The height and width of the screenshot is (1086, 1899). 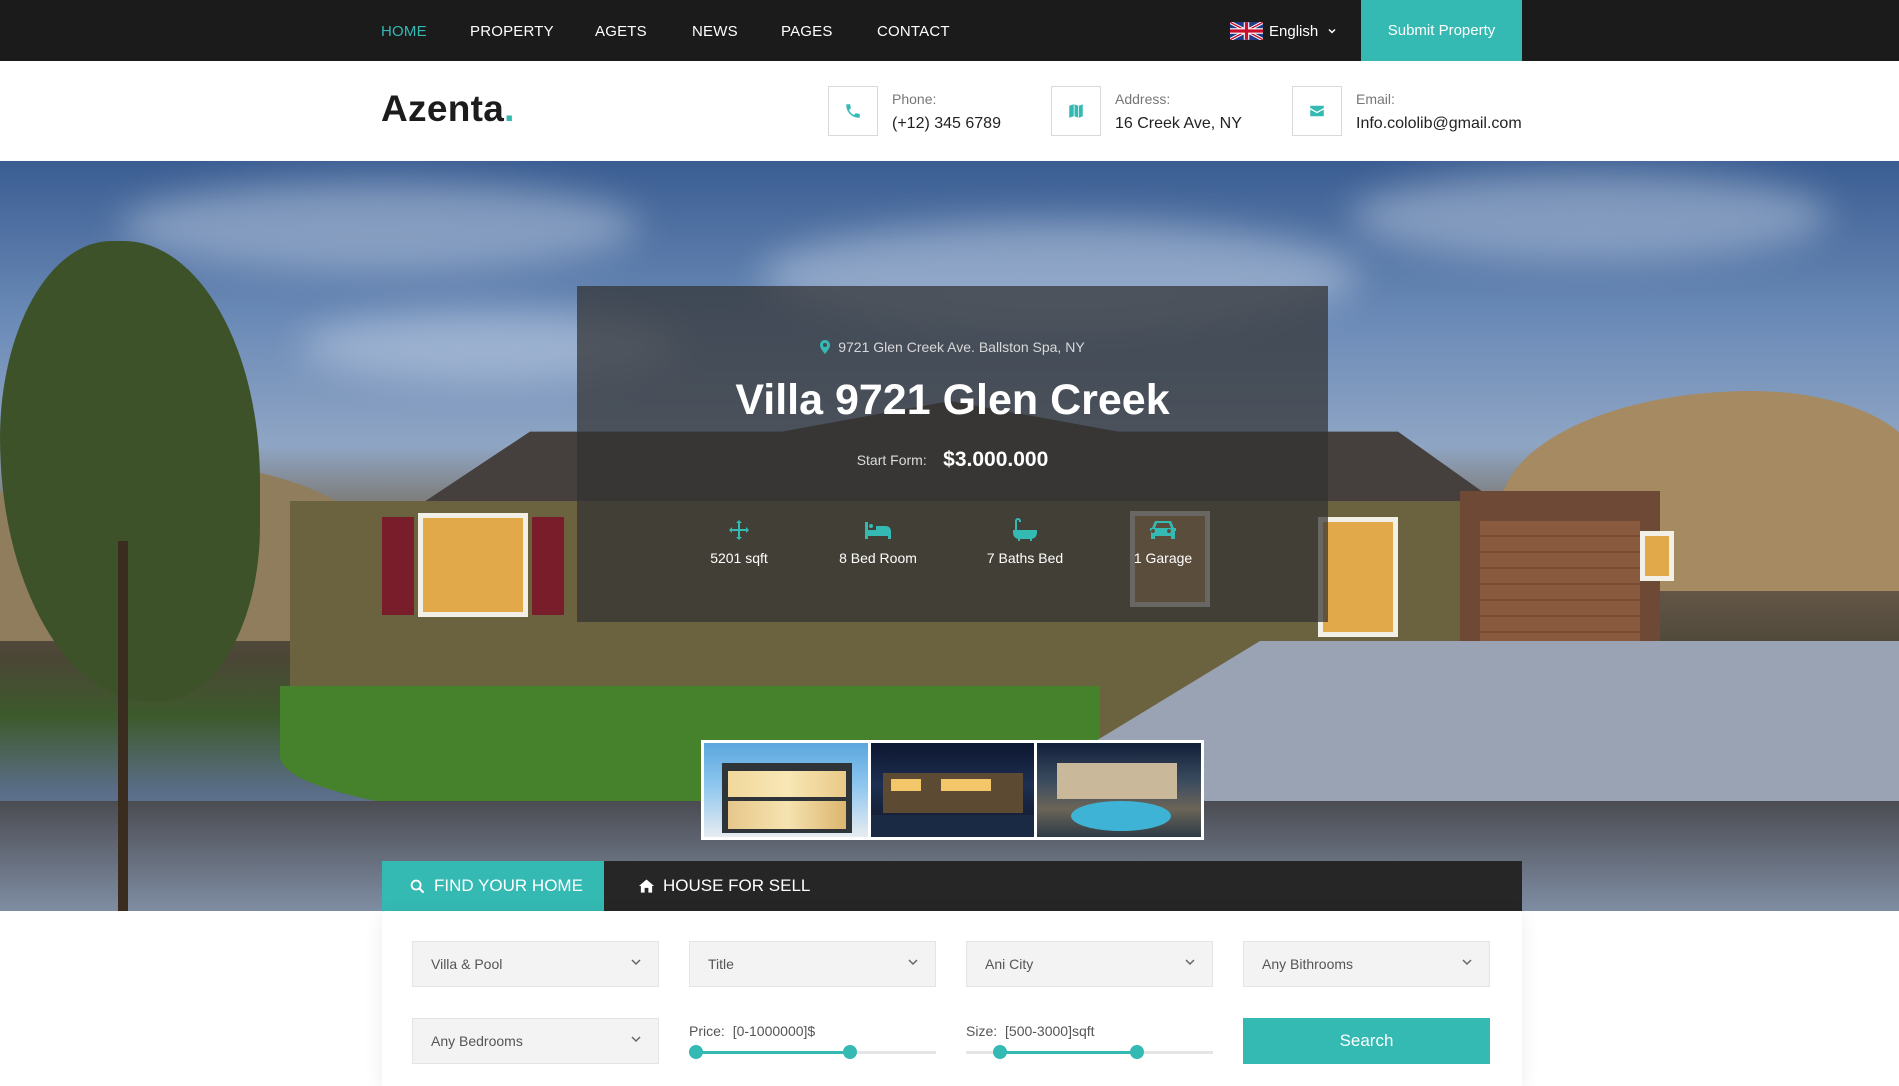 What do you see at coordinates (1294, 31) in the screenshot?
I see `language-label: English` at bounding box center [1294, 31].